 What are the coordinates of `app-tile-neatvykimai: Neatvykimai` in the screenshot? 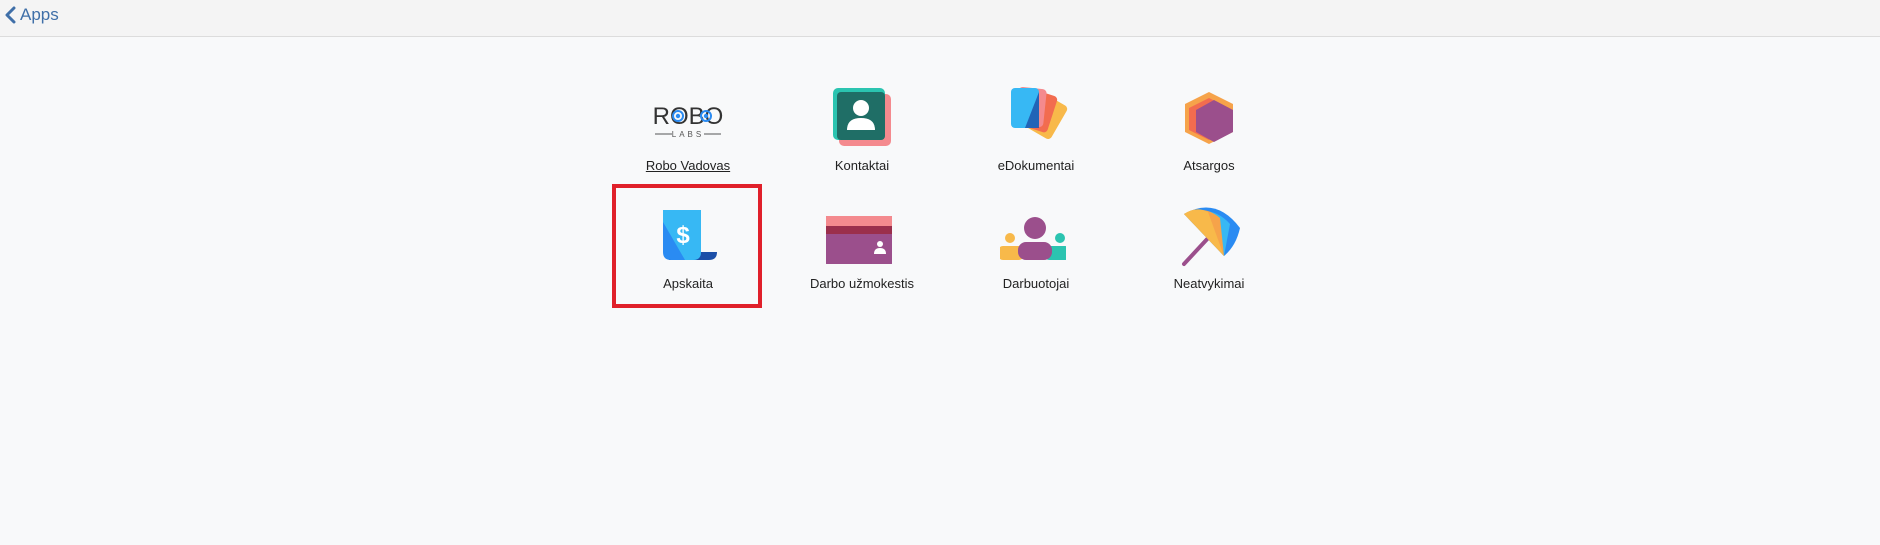 It's located at (1209, 250).